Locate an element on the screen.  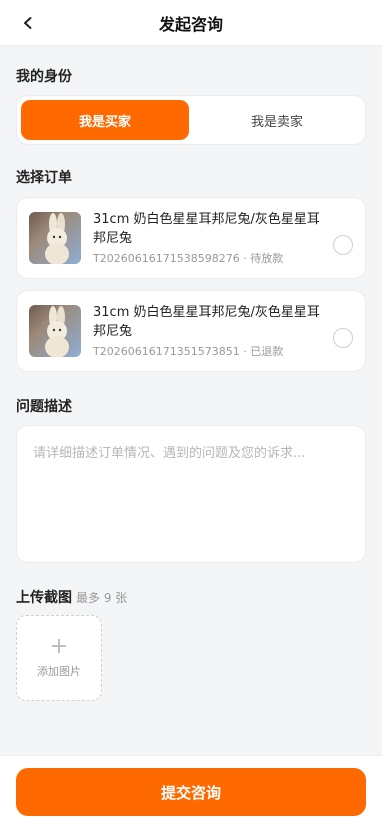
role-switch: 我是买家 我是卖家 is located at coordinates (191, 120).